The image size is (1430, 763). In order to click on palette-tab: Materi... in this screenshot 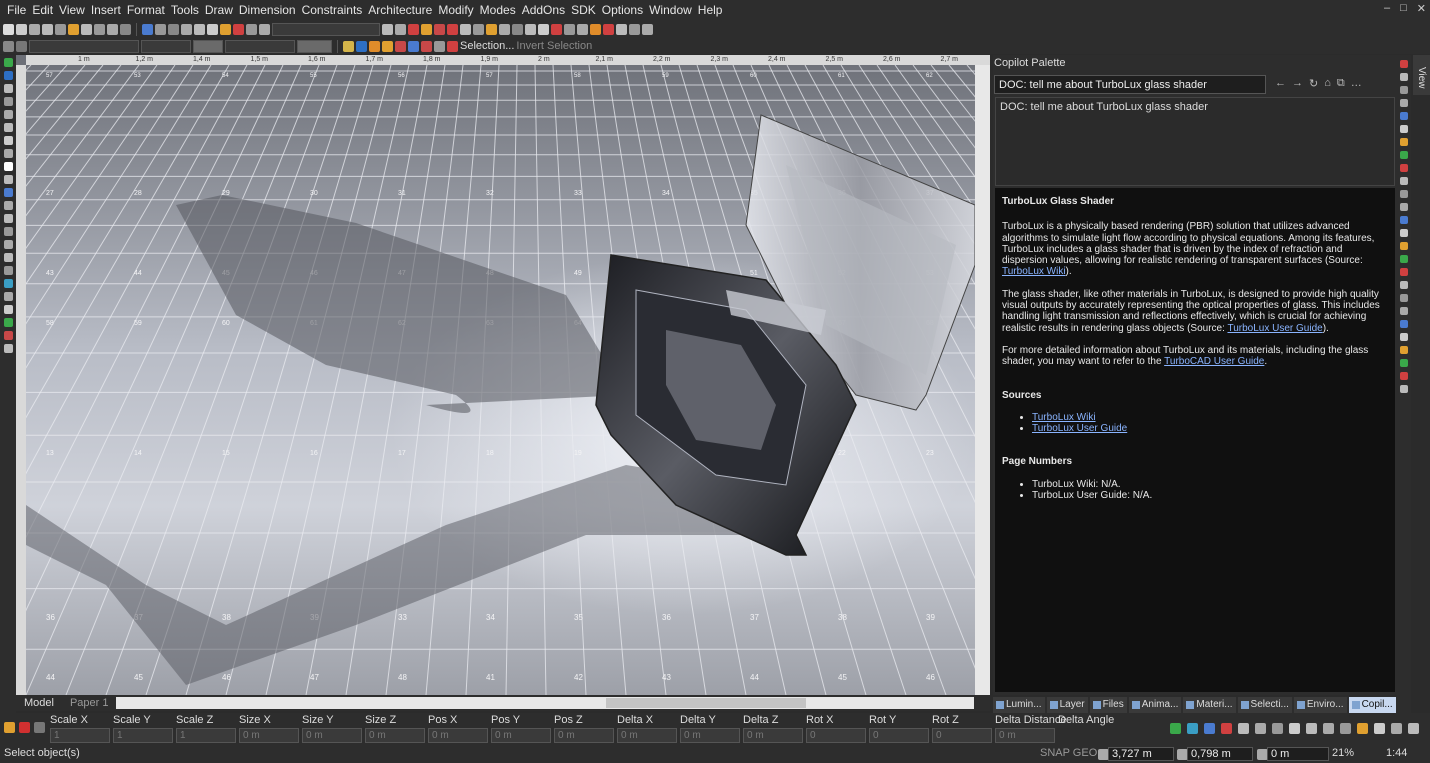, I will do `click(1209, 705)`.